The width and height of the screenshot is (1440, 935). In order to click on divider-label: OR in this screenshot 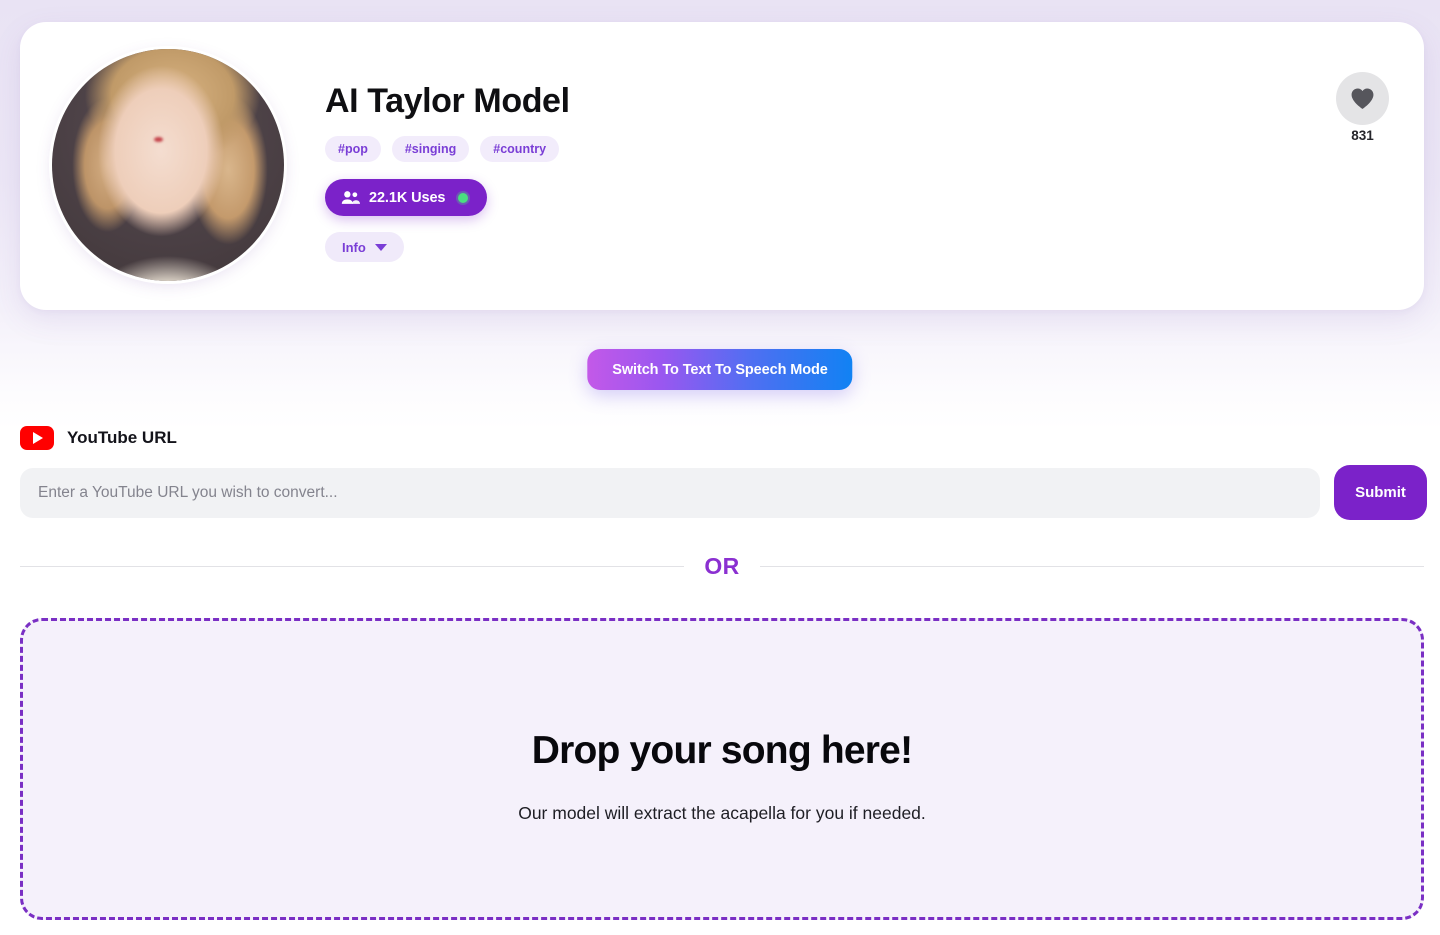, I will do `click(722, 566)`.